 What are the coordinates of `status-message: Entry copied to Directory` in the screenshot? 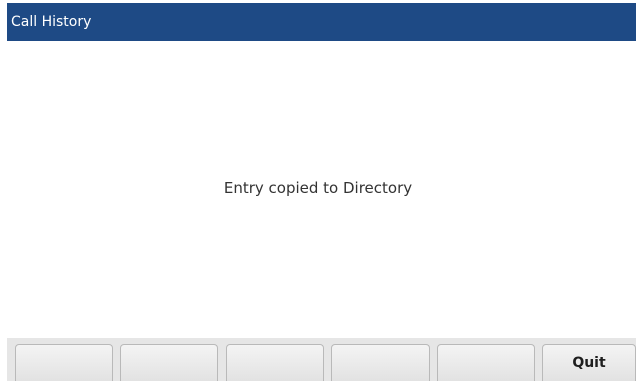 It's located at (318, 188).